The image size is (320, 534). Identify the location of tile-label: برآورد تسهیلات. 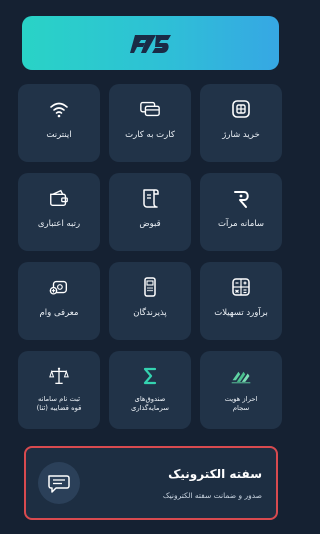
(241, 313).